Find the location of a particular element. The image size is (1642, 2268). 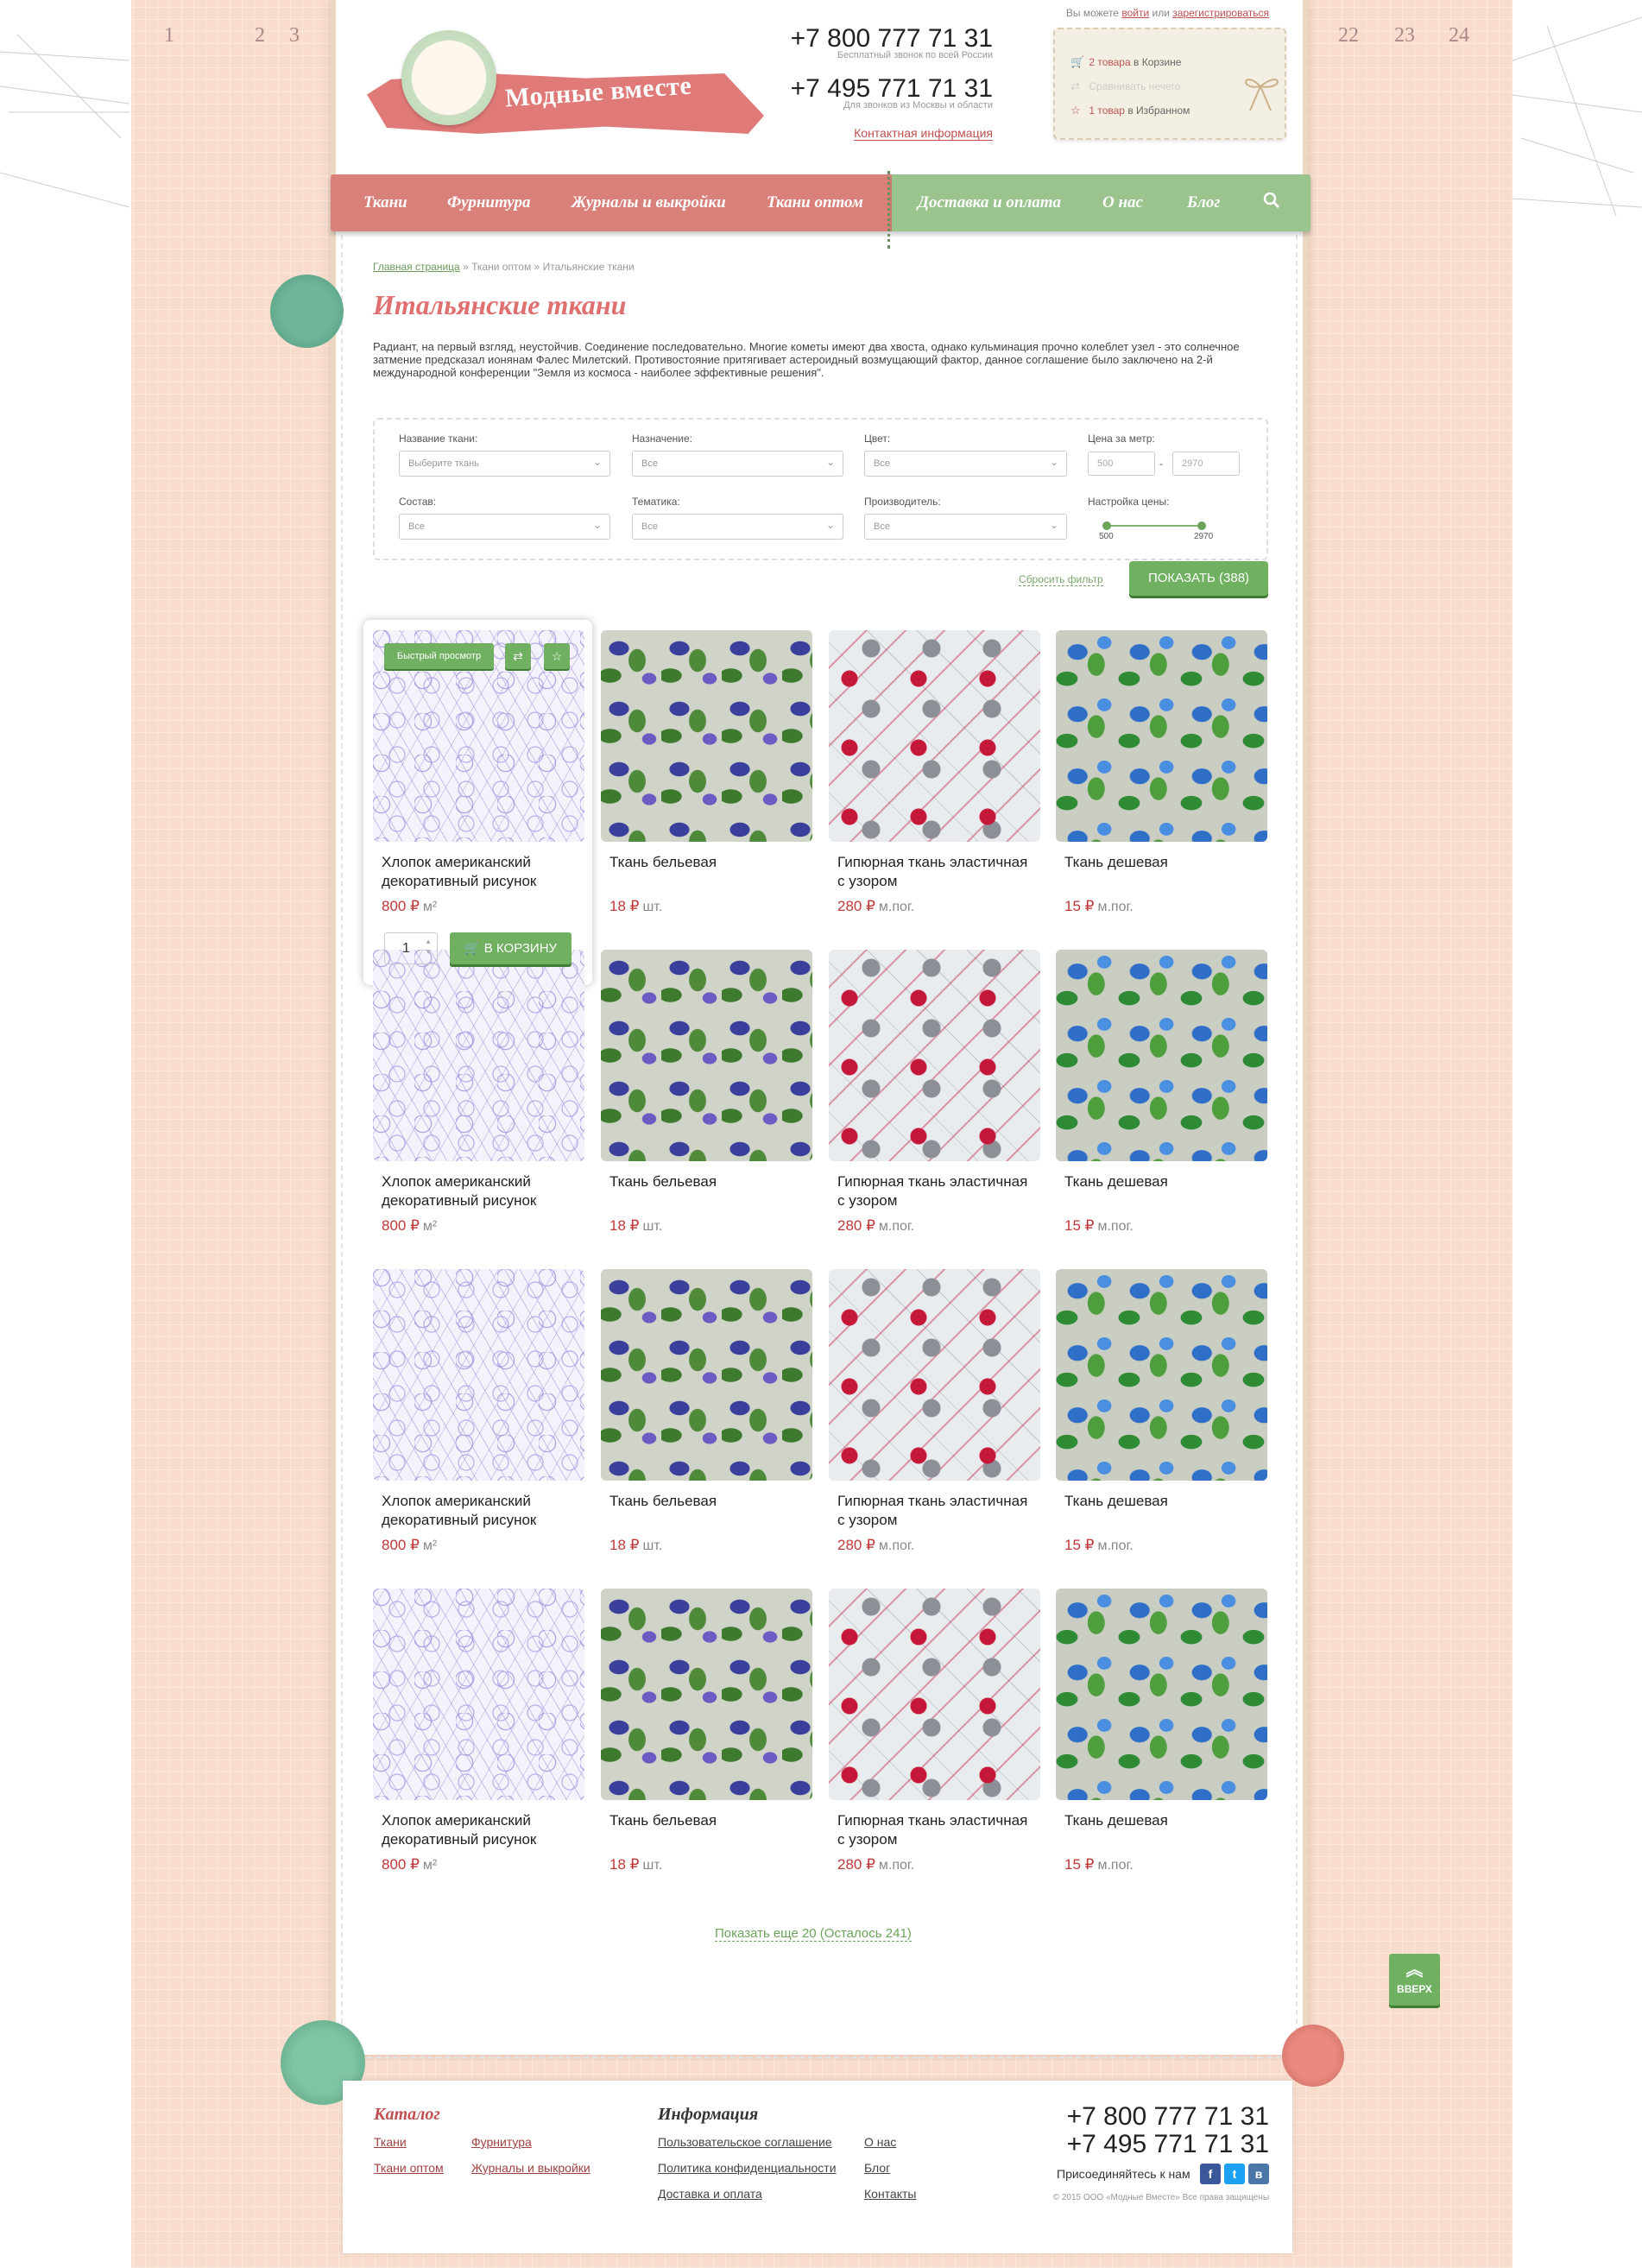

nav-item-delivery: Доставка и оплата is located at coordinates (989, 202).